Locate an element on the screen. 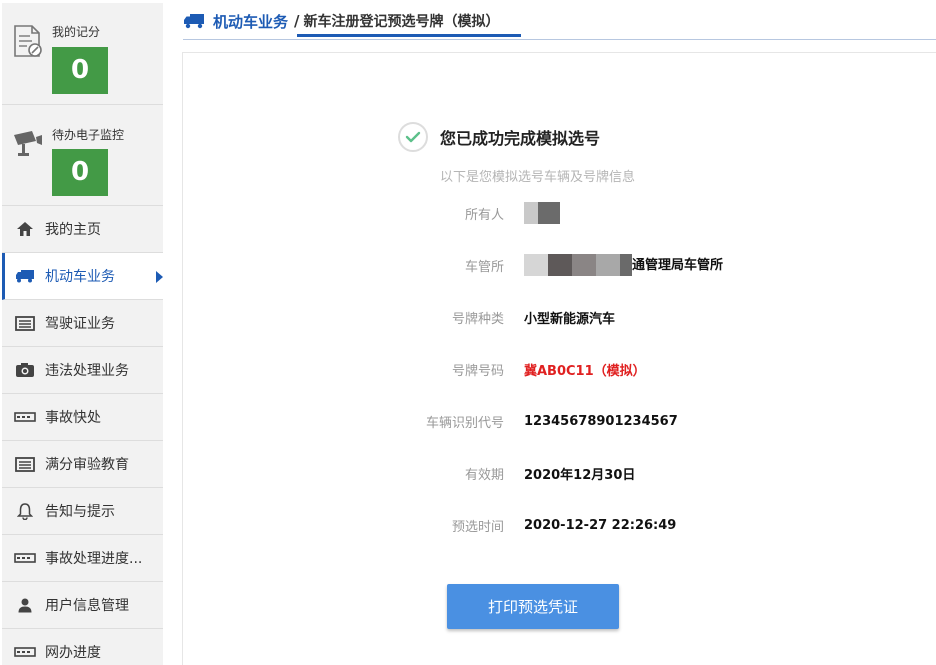 The width and height of the screenshot is (936, 665). sidebar-item-label: 网办进度 is located at coordinates (73, 653).